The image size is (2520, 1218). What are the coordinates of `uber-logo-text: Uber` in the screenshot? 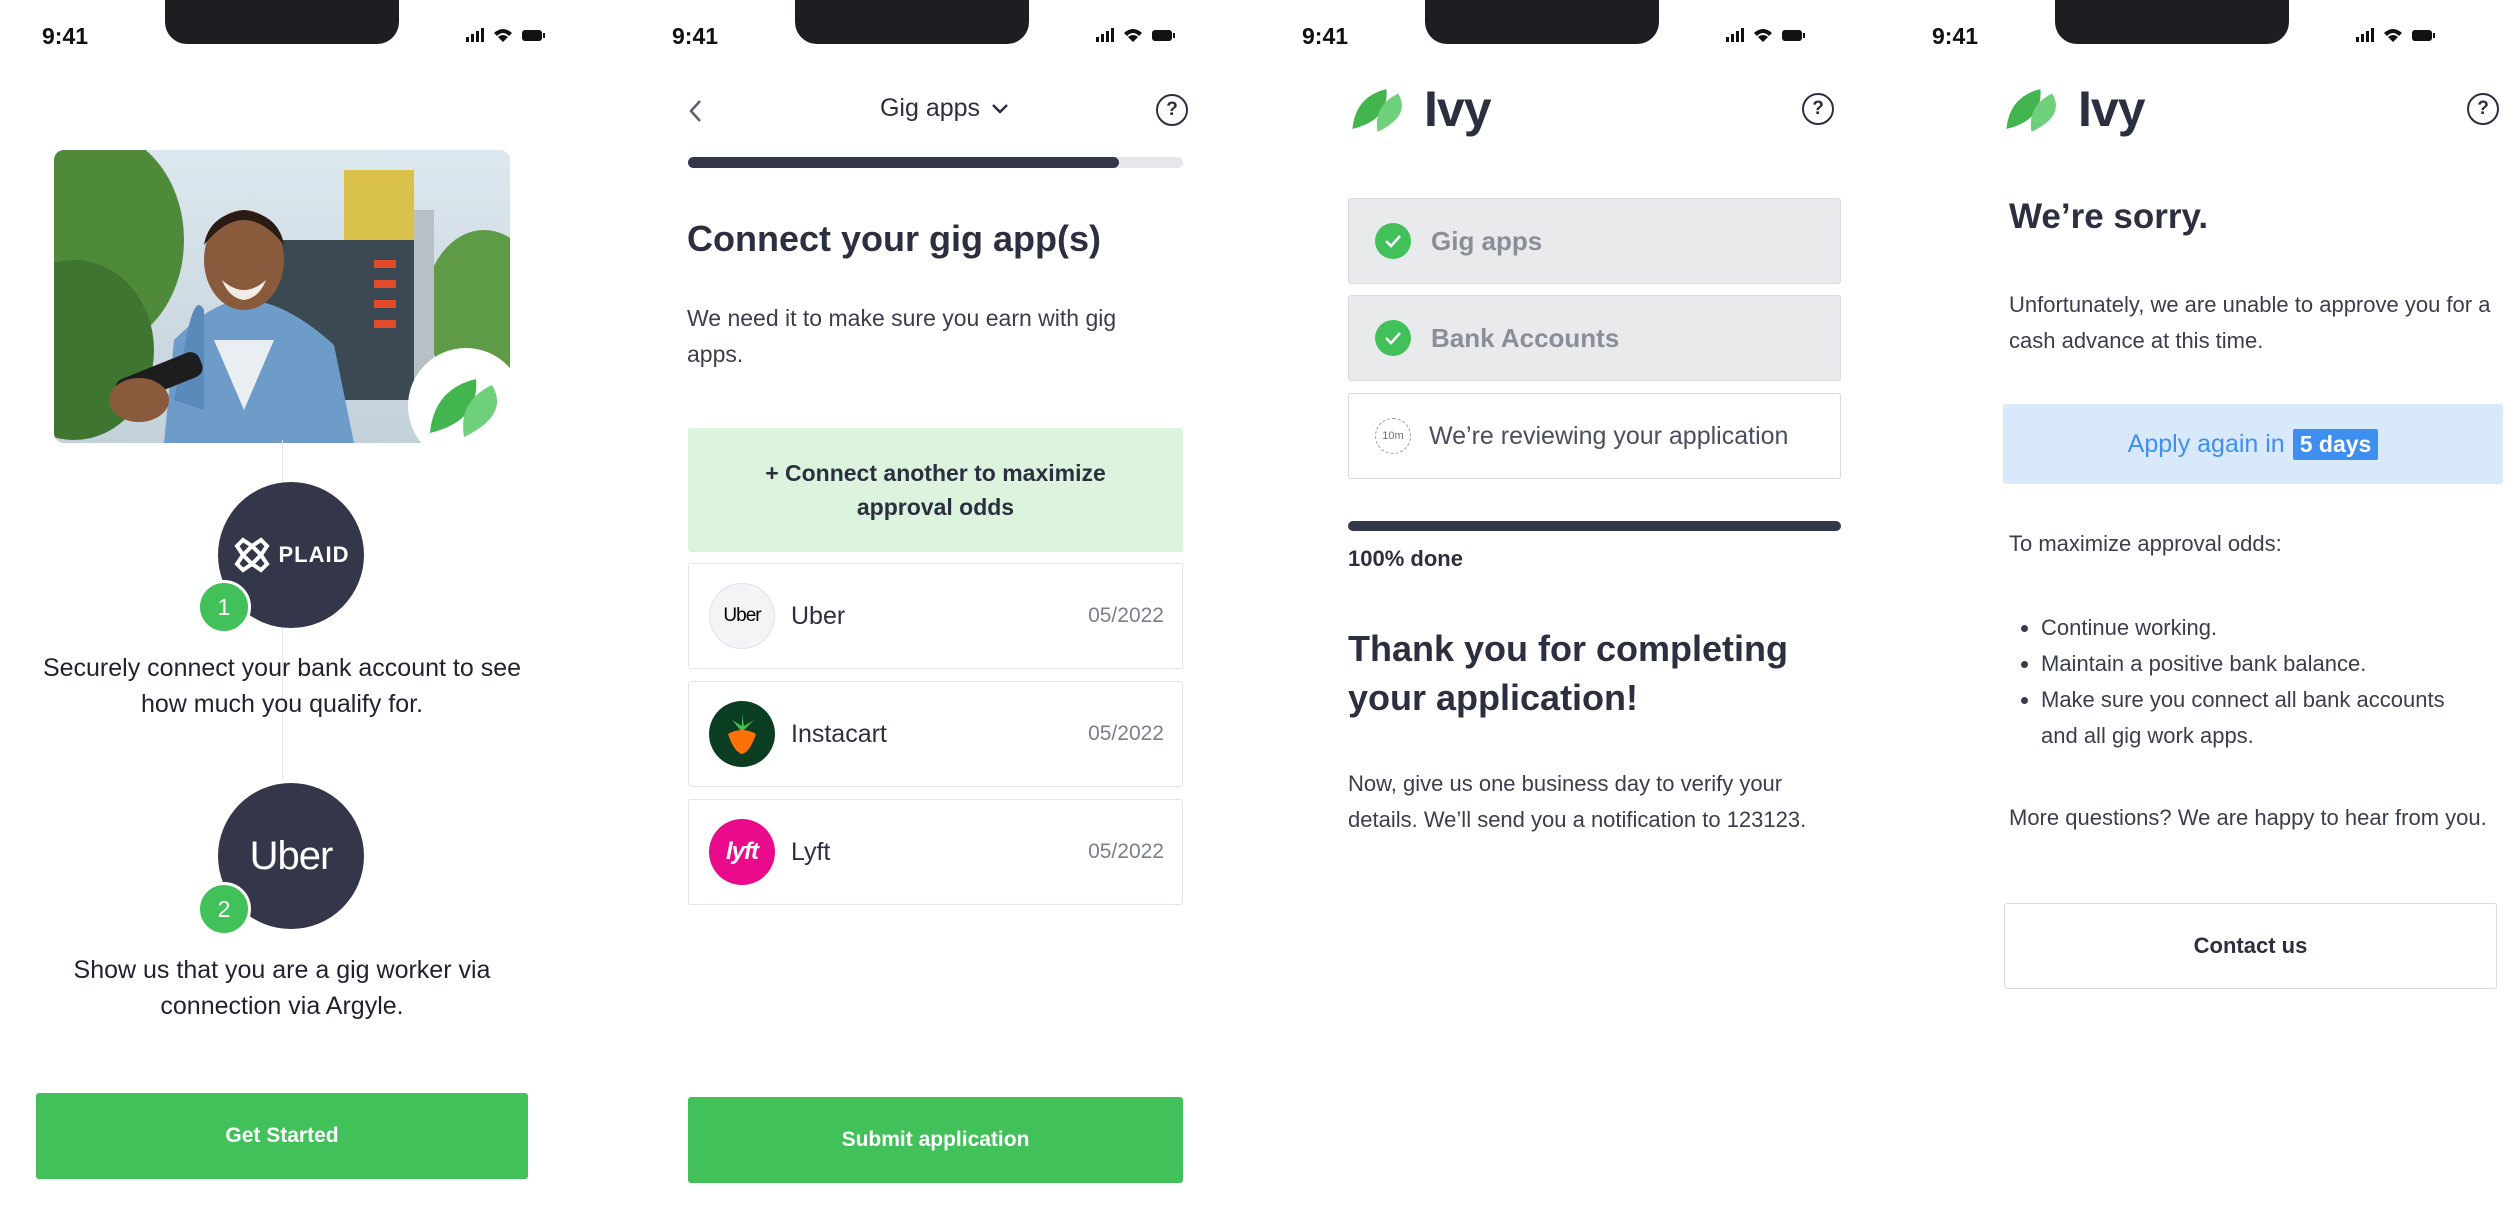 It's located at (742, 615).